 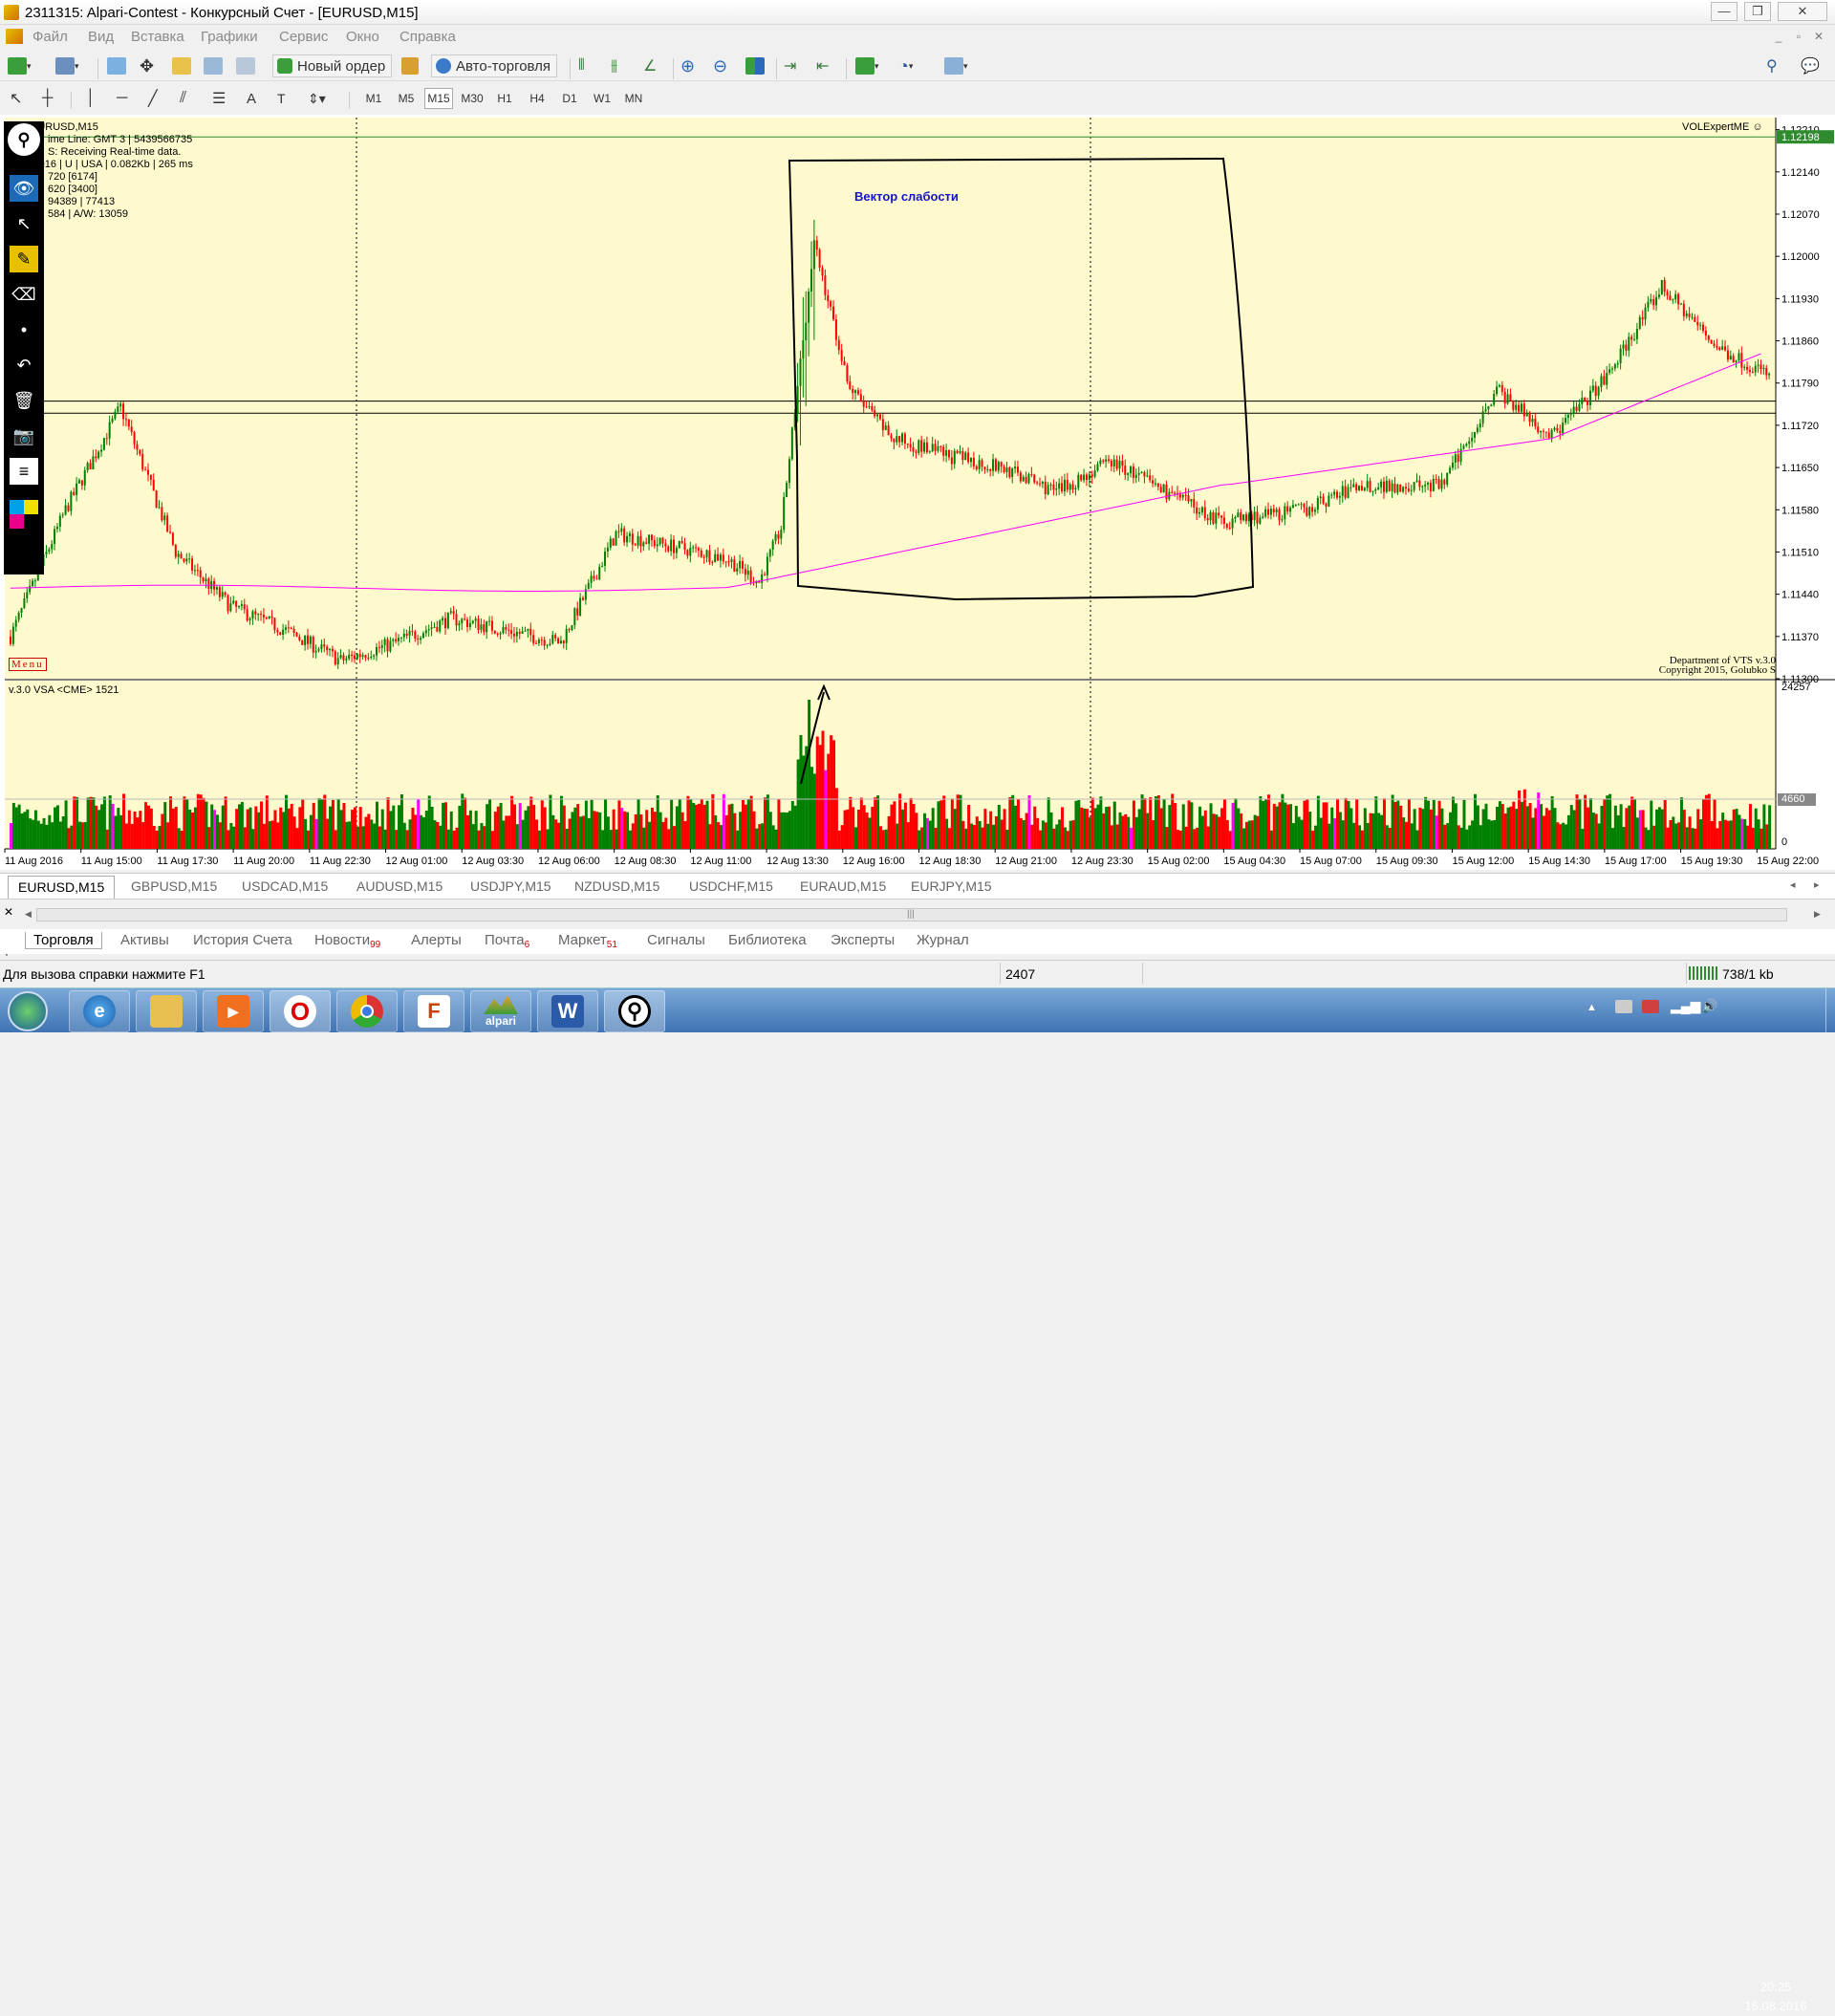 What do you see at coordinates (122, 98) in the screenshot?
I see `horizontal-line-icon: ─` at bounding box center [122, 98].